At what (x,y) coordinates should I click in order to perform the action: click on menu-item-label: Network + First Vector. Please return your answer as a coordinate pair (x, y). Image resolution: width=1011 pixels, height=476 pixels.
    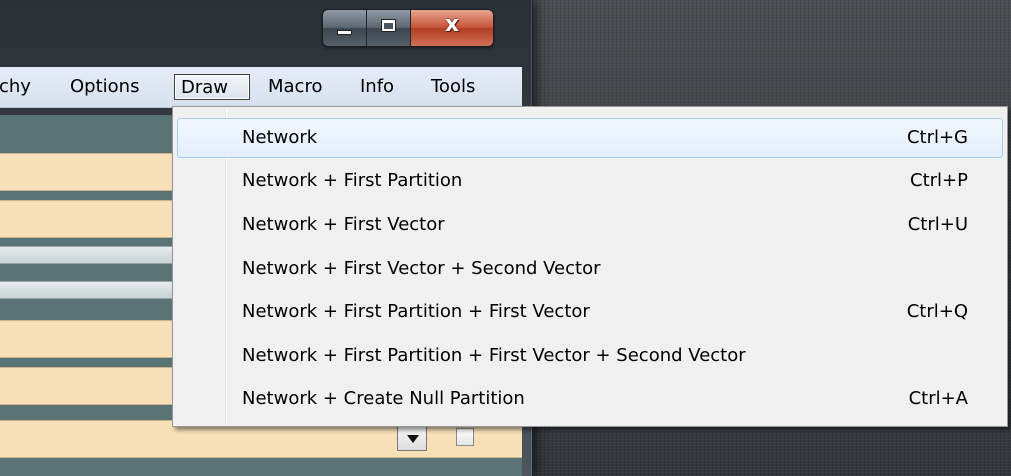
    Looking at the image, I should click on (343, 224).